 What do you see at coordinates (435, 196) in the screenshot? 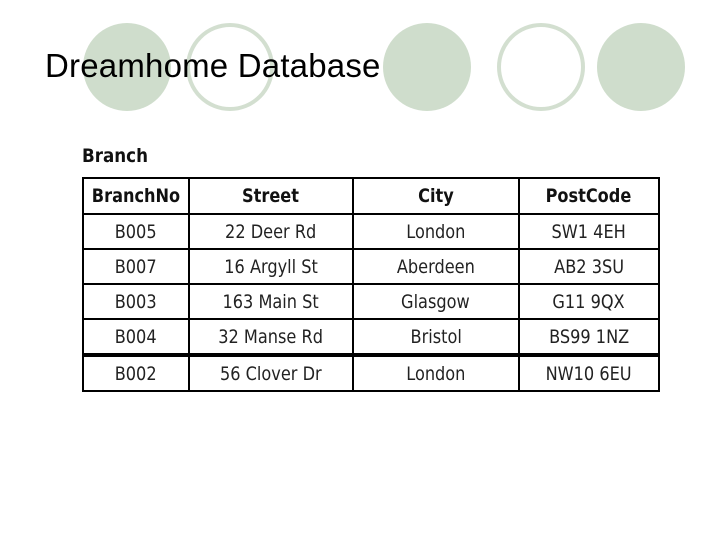
I see `column-header-city: City` at bounding box center [435, 196].